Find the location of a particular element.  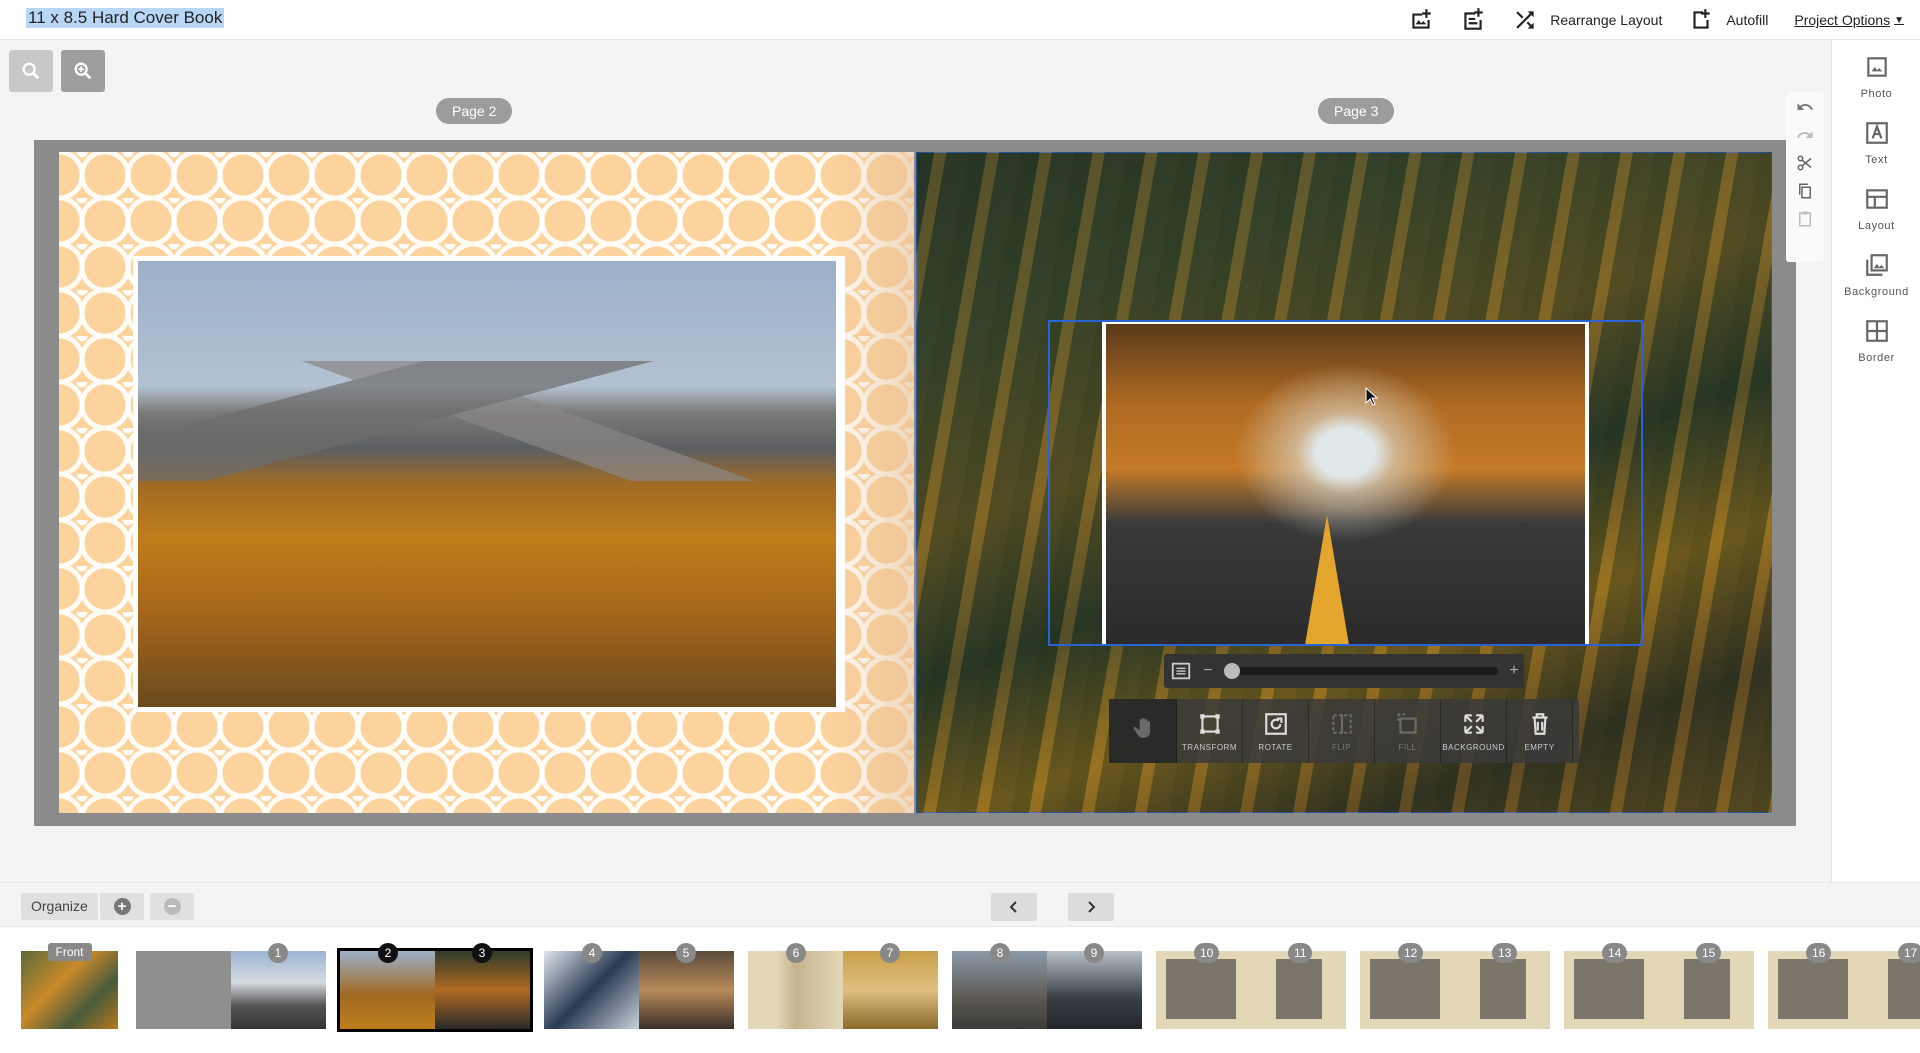

photo-zoom-slider: − + is located at coordinates (1344, 671).